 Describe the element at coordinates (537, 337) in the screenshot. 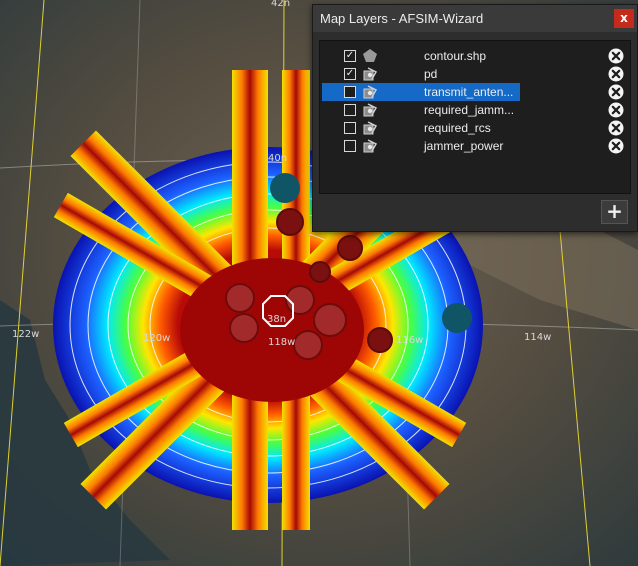

I see `lon-label-114w: 114w` at that location.